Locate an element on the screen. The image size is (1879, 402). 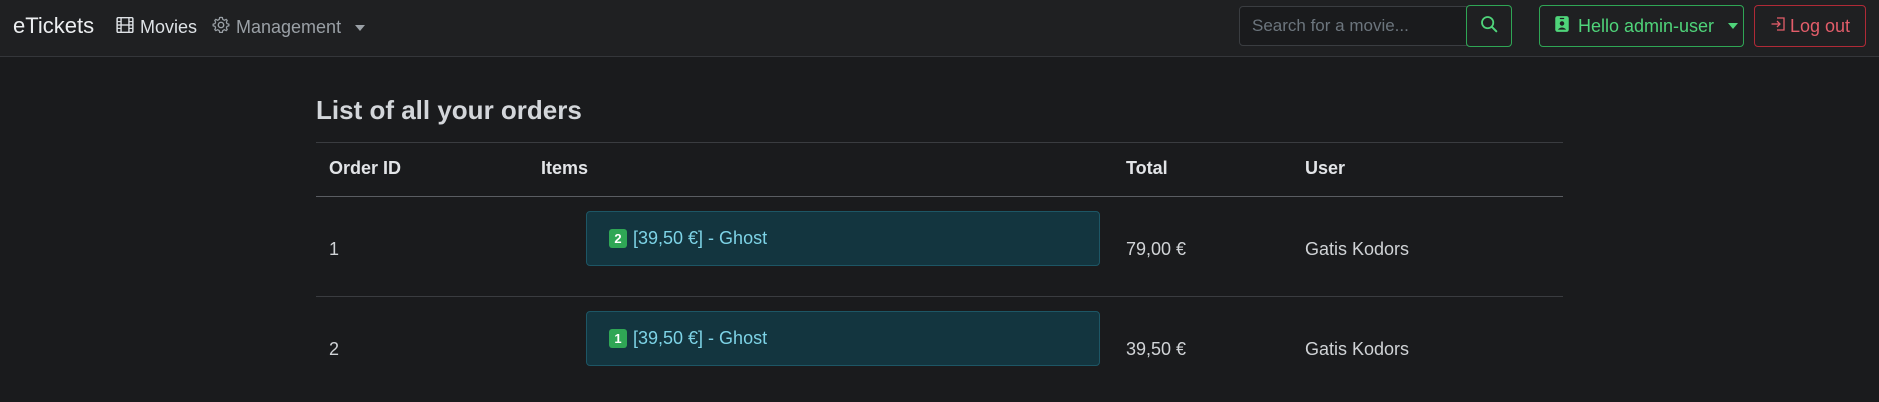
gear-icon is located at coordinates (221, 27).